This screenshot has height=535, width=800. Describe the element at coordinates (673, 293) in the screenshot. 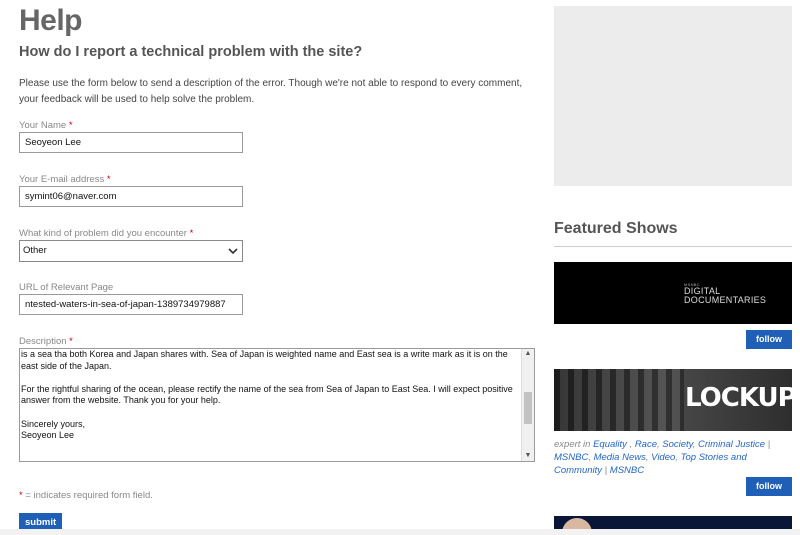

I see `show-thumbnail-digital-documentaries: MSNBC DIGITAL DOCUMENTARIES` at that location.